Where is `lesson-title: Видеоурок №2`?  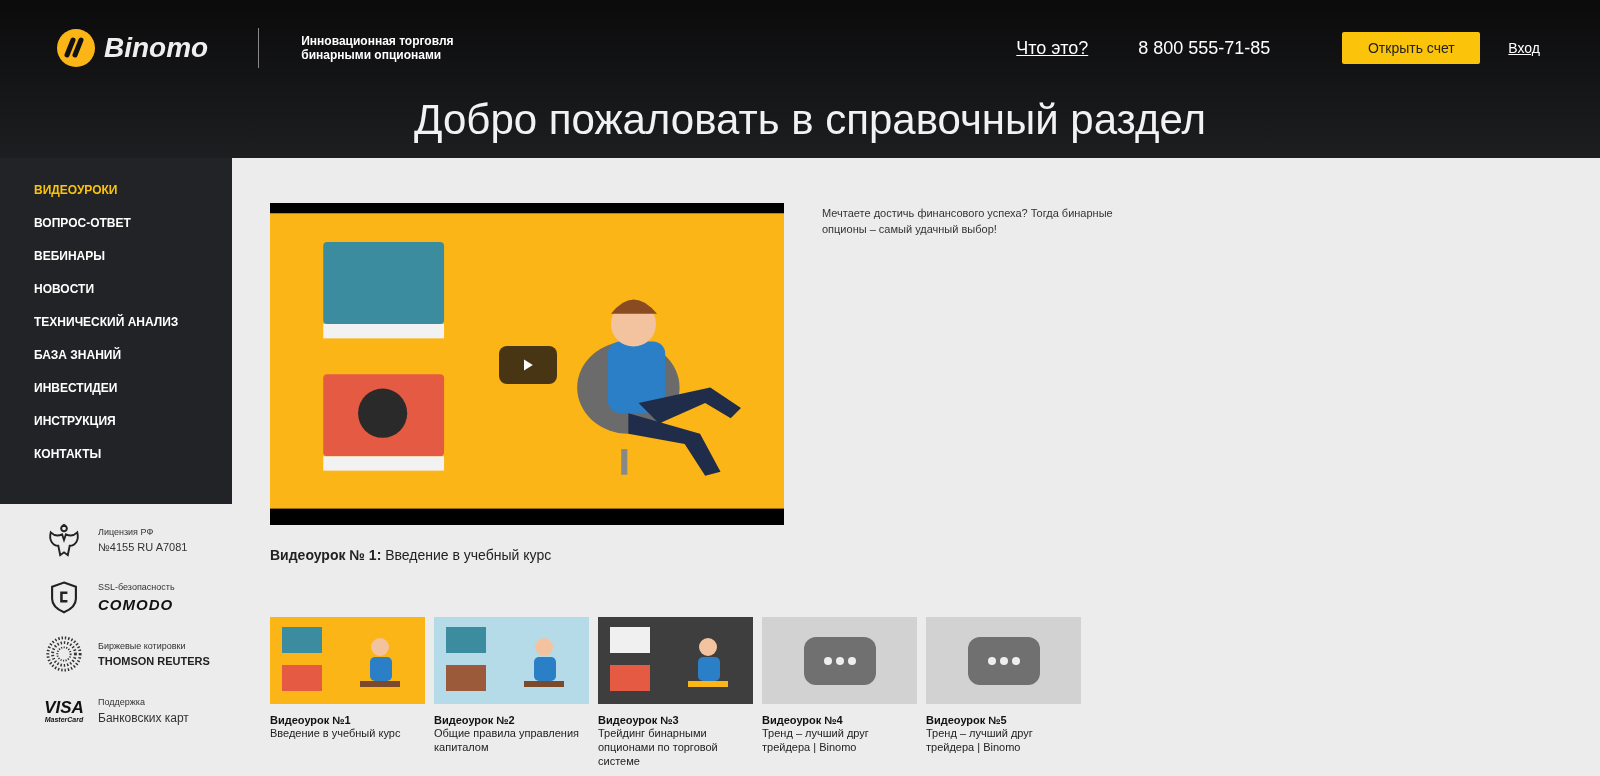 lesson-title: Видеоурок №2 is located at coordinates (512, 720).